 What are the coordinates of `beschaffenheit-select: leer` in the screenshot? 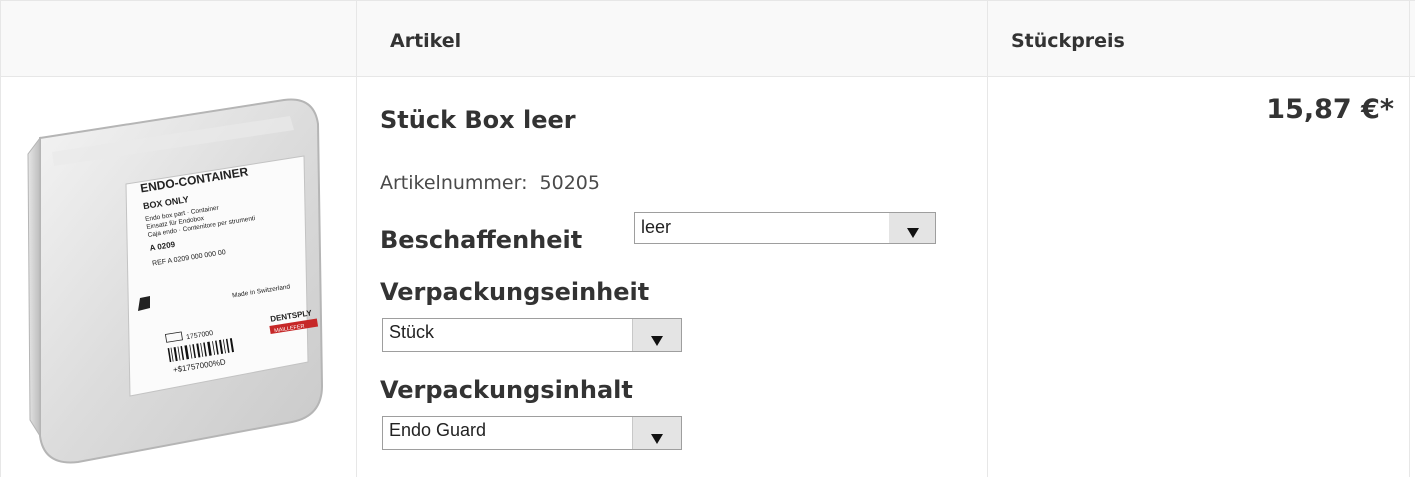 It's located at (785, 228).